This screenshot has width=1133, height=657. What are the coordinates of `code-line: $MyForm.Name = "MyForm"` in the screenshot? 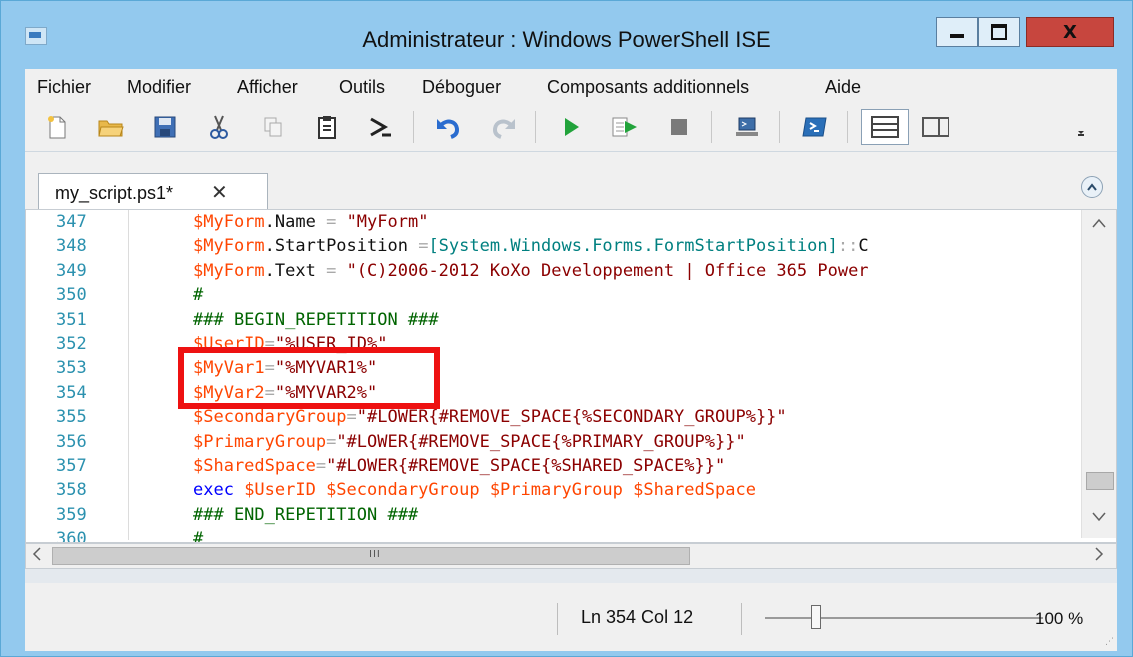 It's located at (310, 222).